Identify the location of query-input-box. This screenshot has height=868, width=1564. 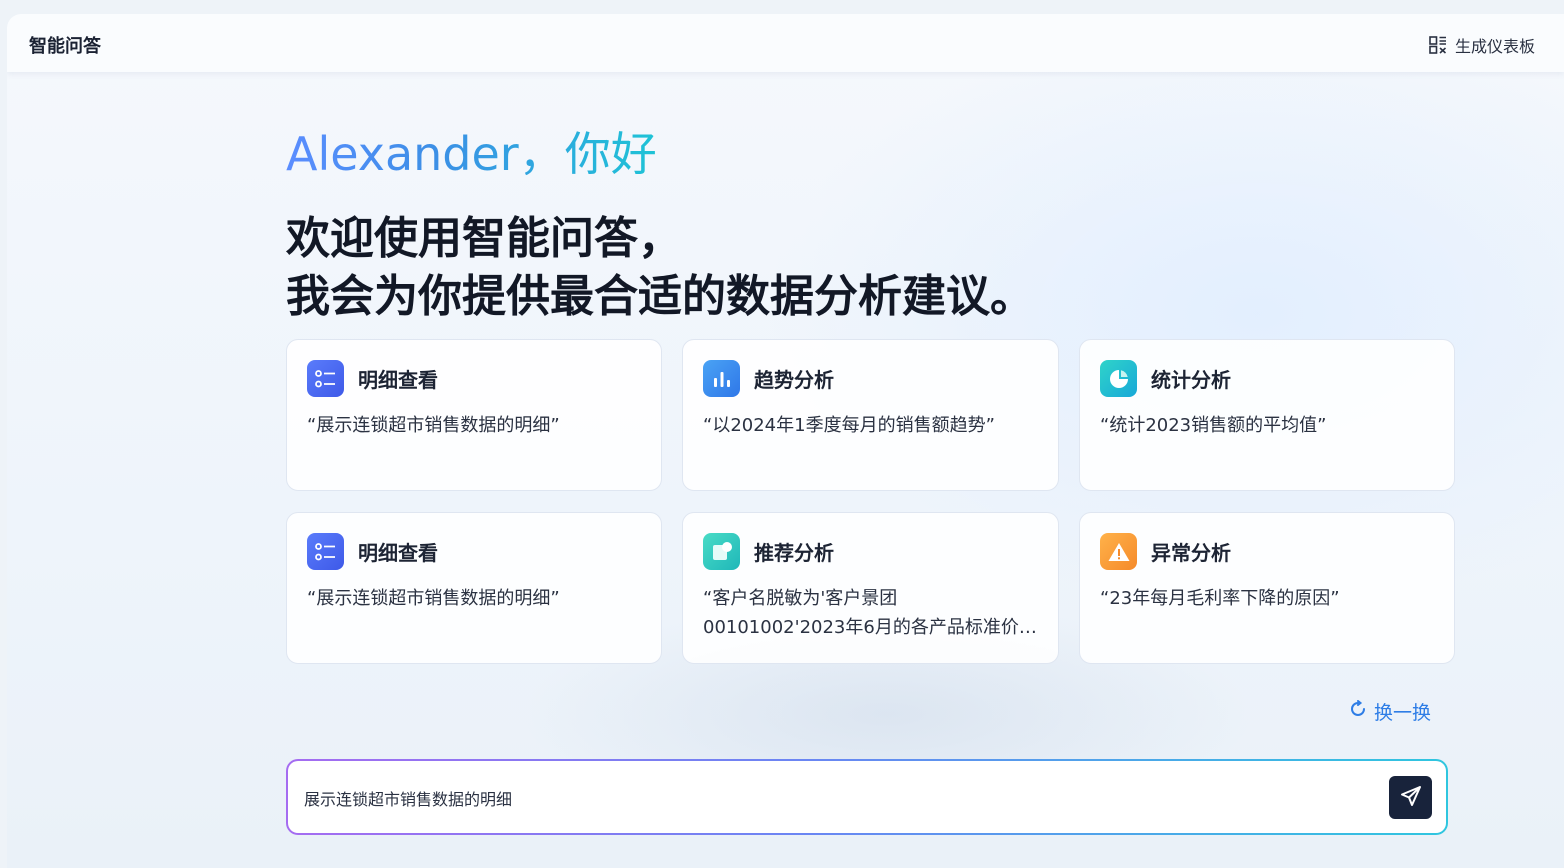
(867, 797).